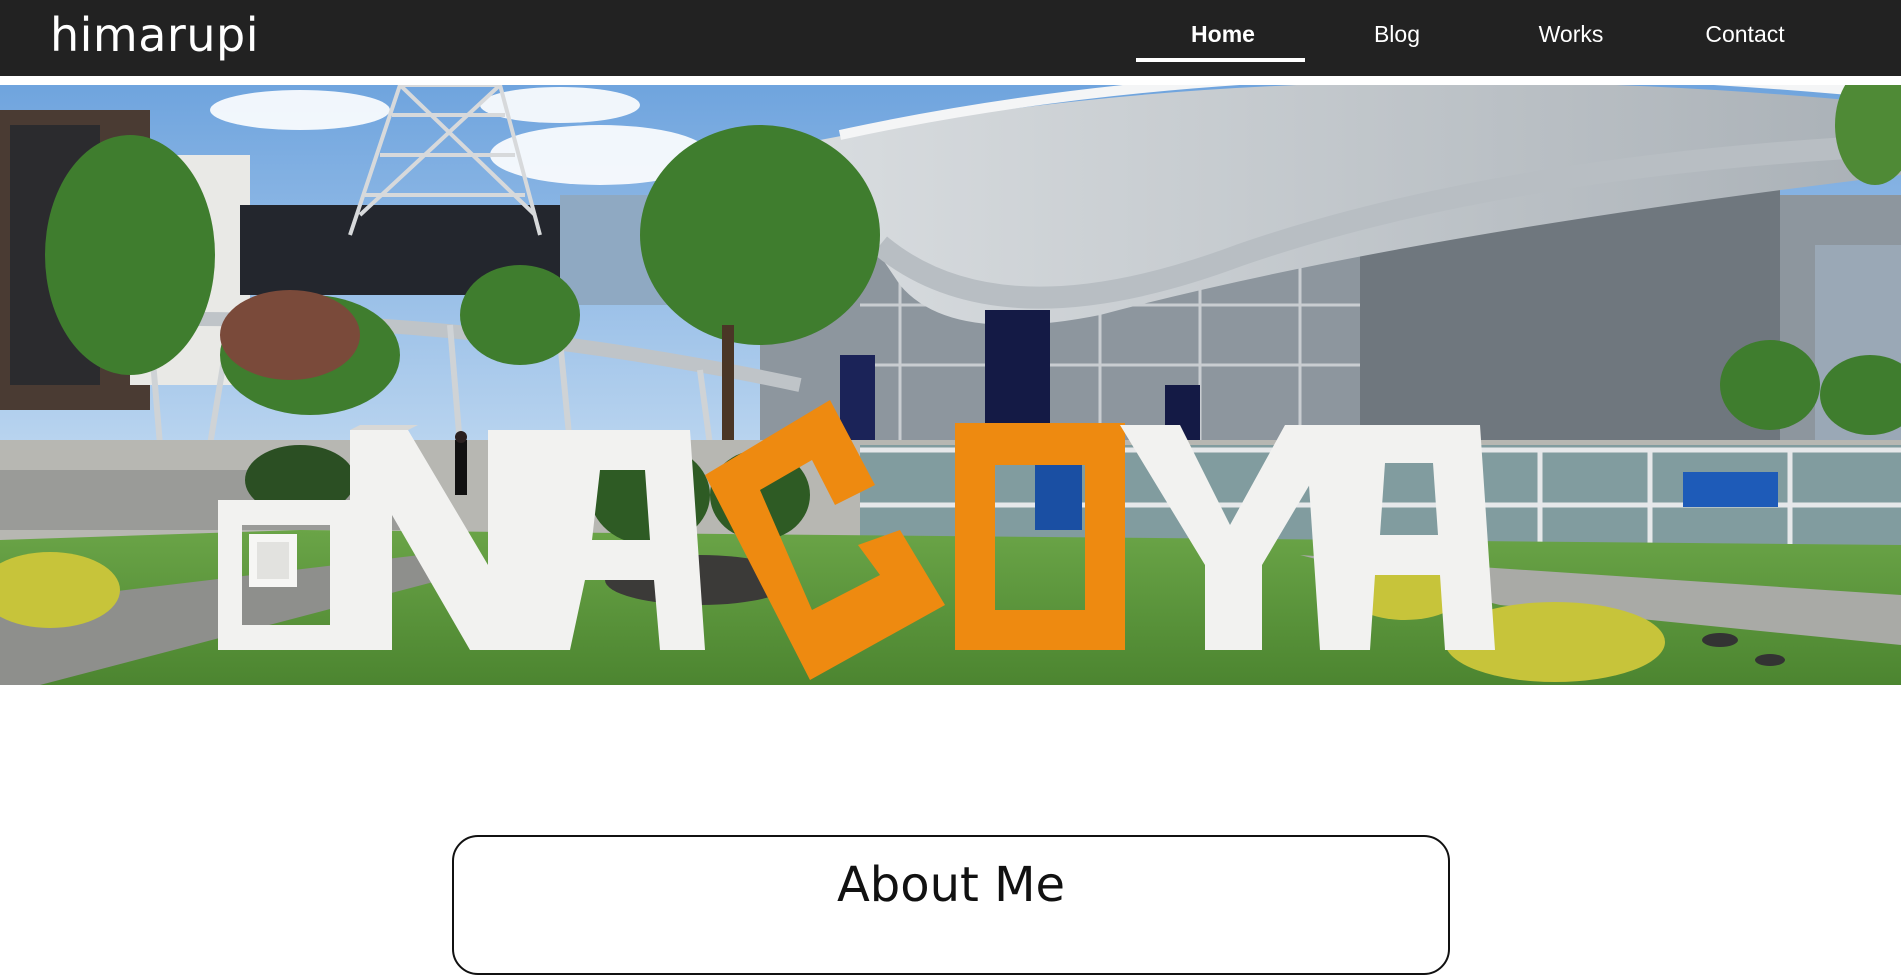  I want to click on about-me-title: About Me, so click(951, 885).